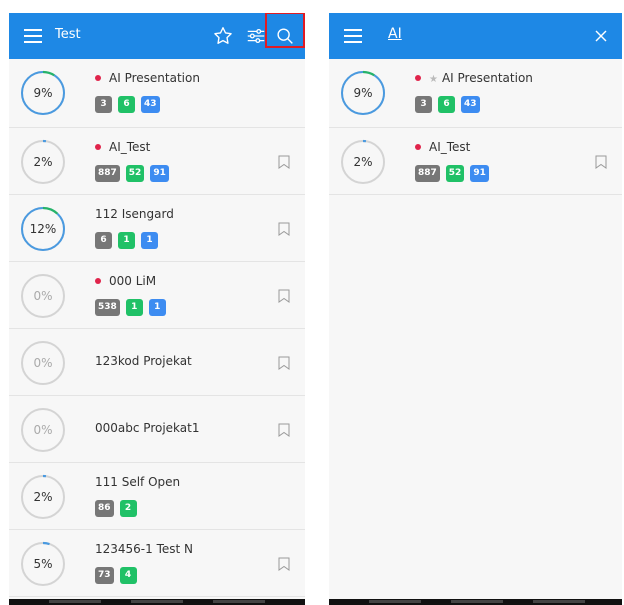 This screenshot has height=605, width=624. Describe the element at coordinates (116, 575) in the screenshot. I see `count-badges: 73 4` at that location.